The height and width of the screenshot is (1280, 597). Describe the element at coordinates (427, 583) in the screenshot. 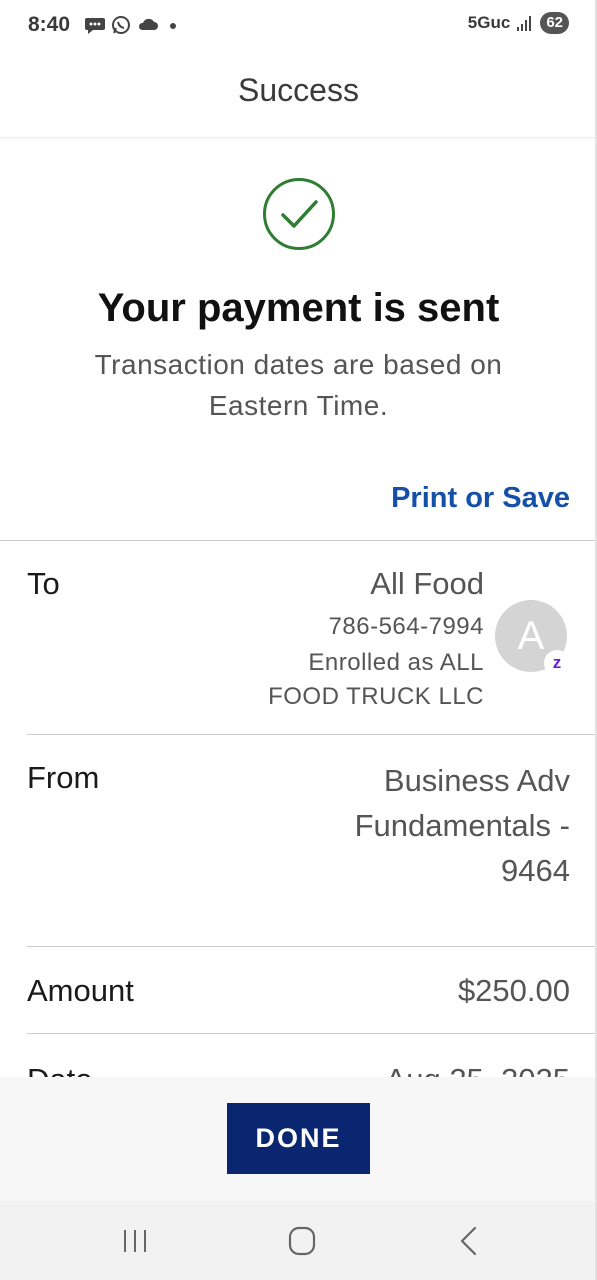

I see `recipient-name: All Food` at that location.